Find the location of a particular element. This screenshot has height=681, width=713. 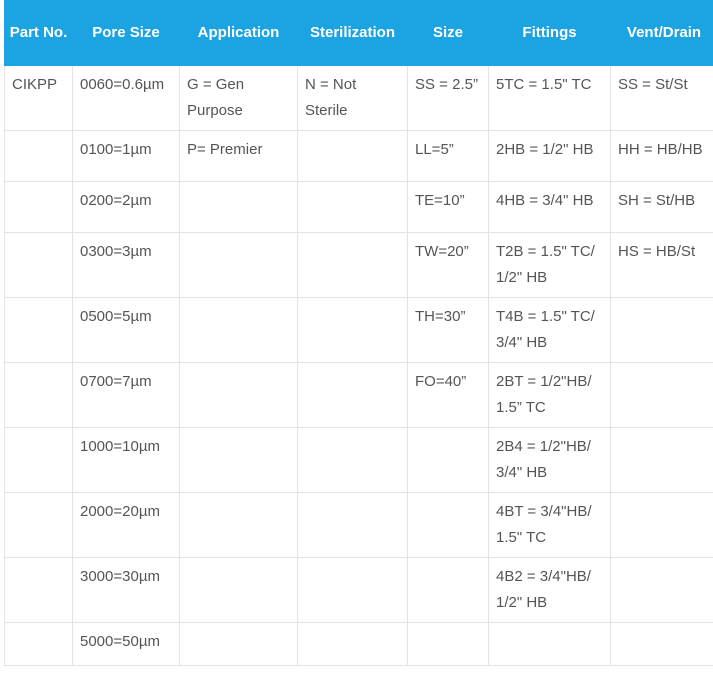

cell-fittings: T4B = 1.5" TC/ 3/4" HB is located at coordinates (549, 330).